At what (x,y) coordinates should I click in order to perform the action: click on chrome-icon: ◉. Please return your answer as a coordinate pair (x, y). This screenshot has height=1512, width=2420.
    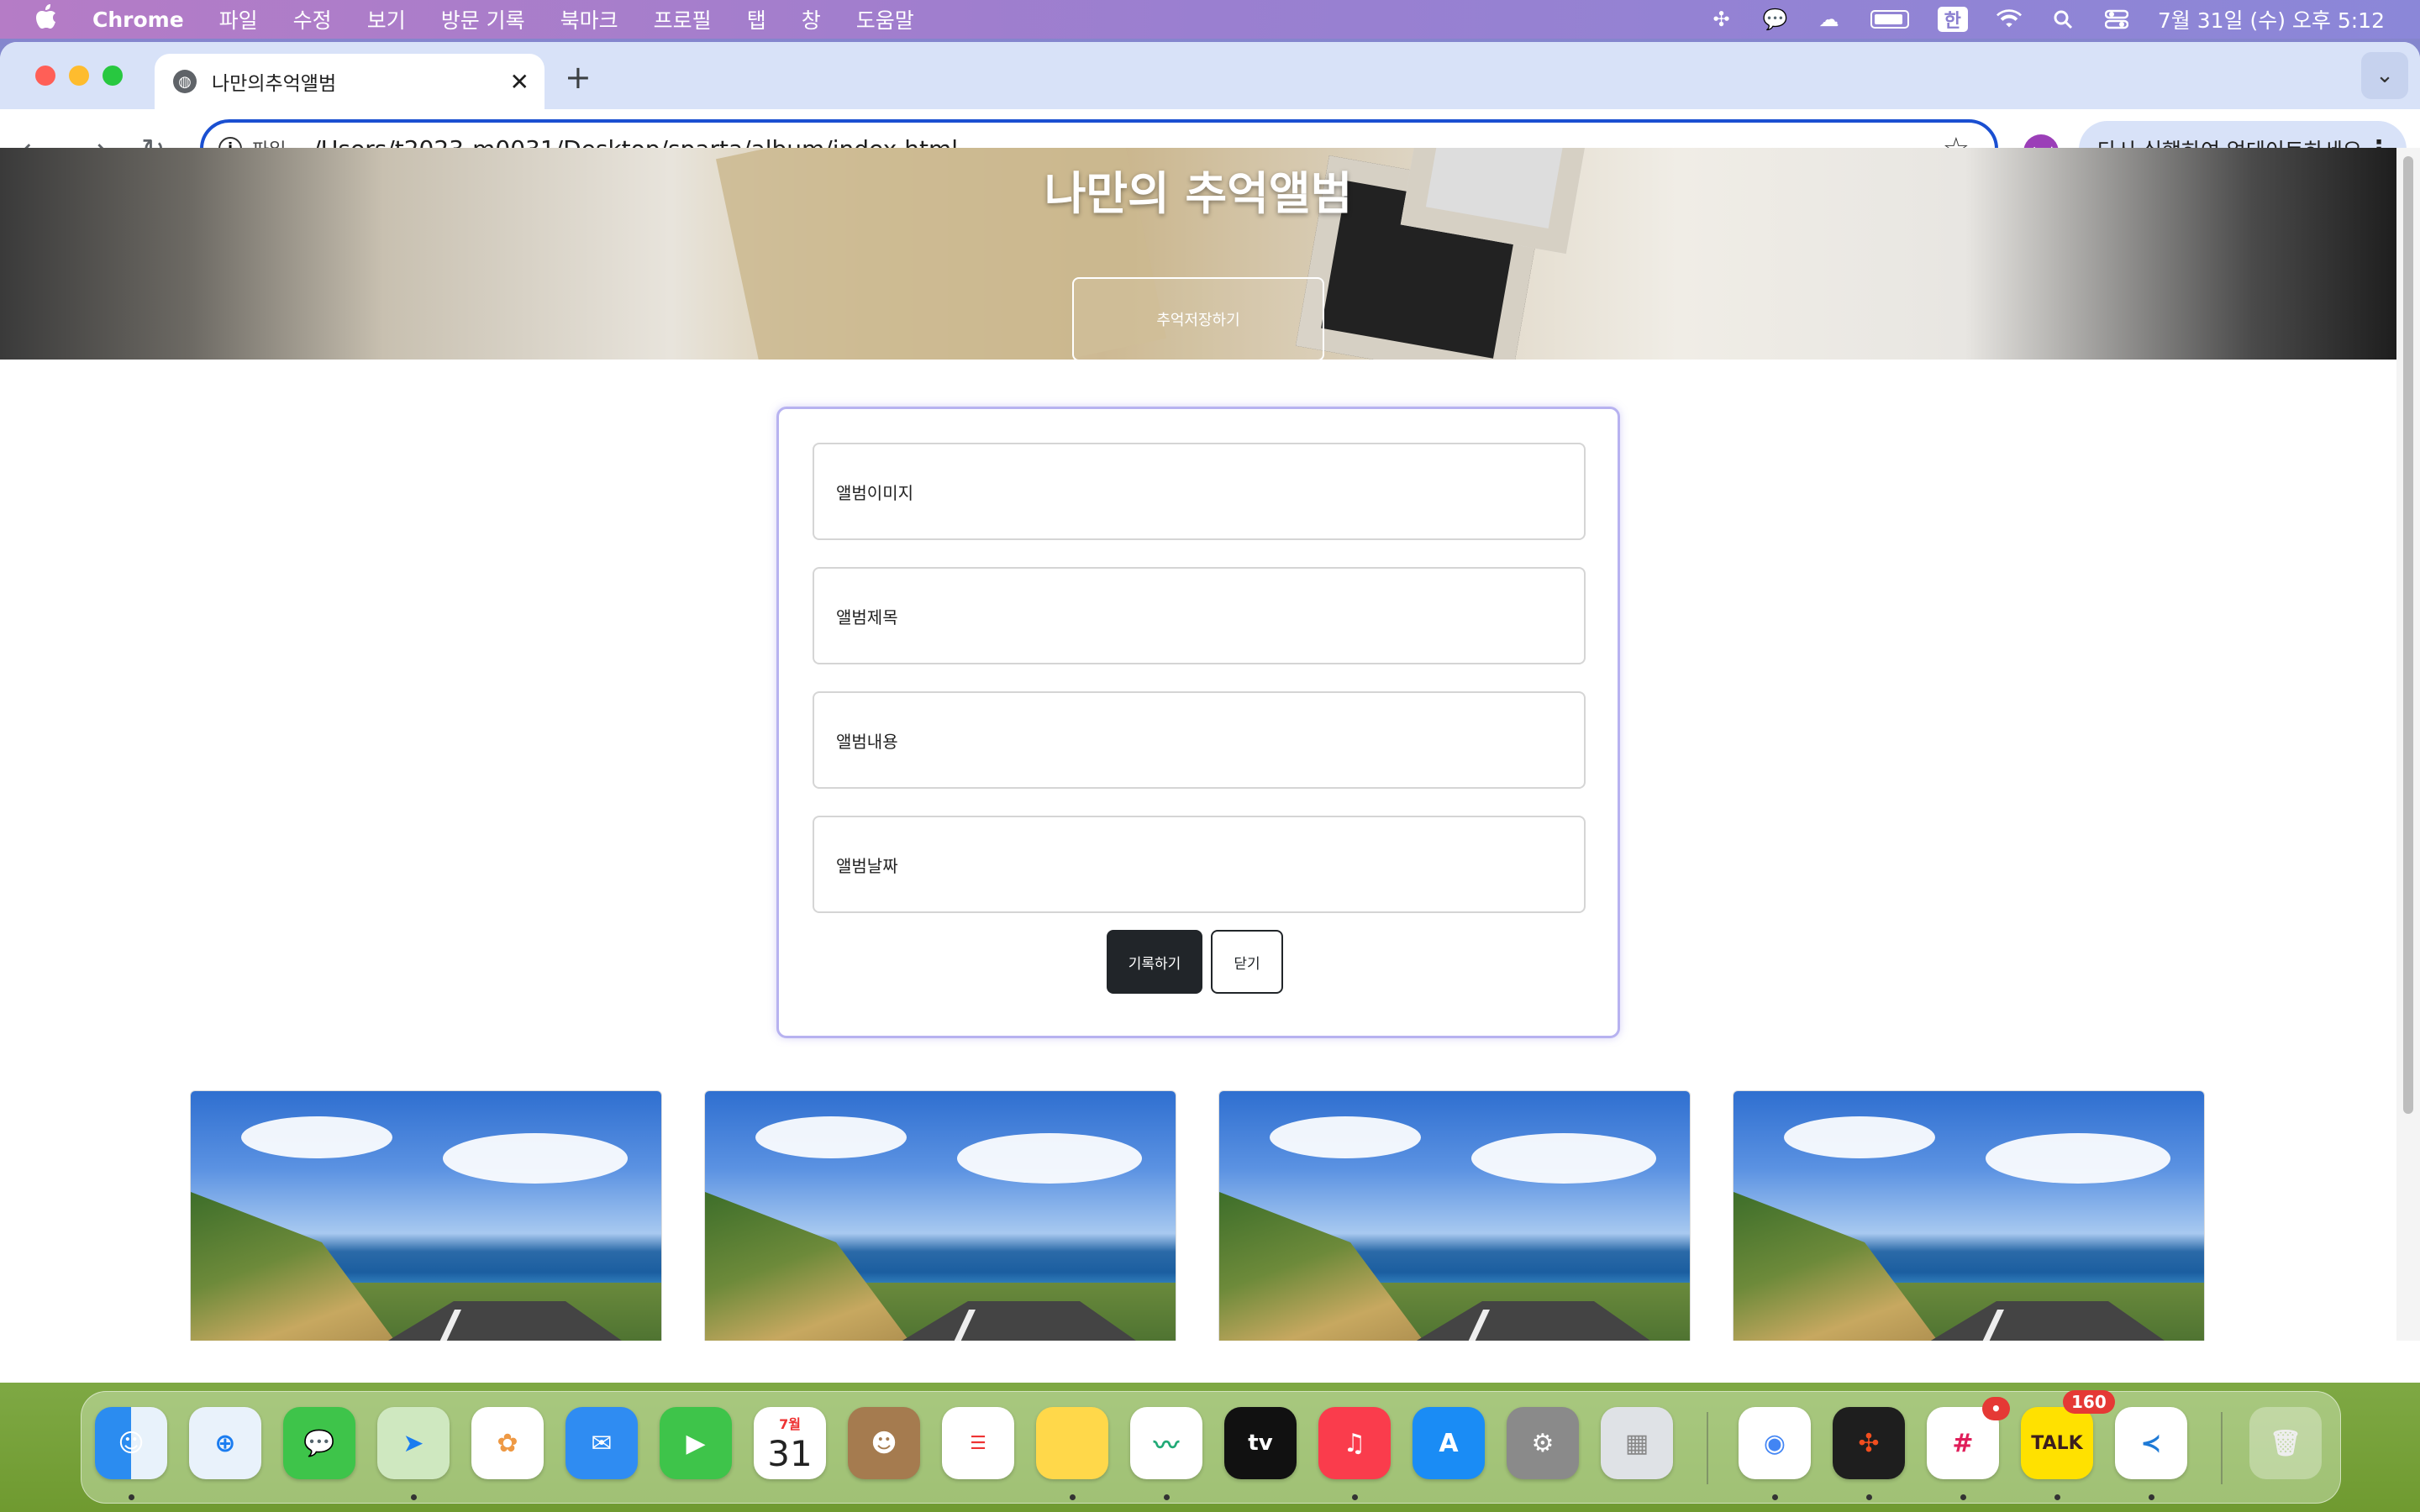
    Looking at the image, I should click on (1775, 1443).